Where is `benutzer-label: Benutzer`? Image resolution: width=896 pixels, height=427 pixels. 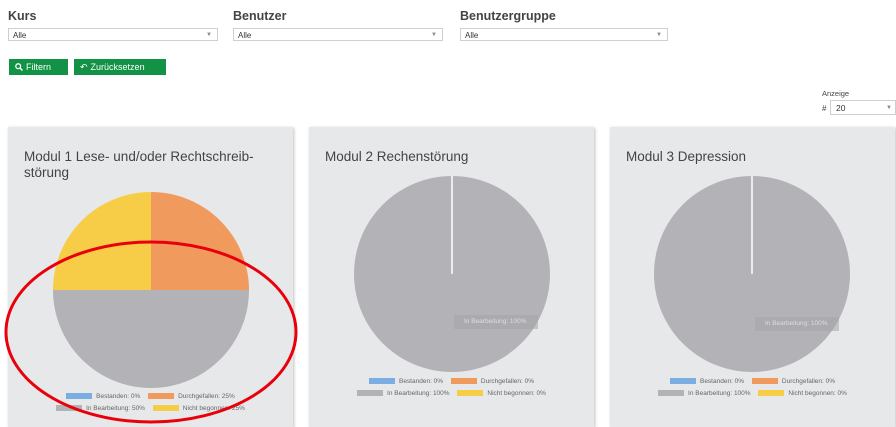
benutzer-label: Benutzer is located at coordinates (260, 16).